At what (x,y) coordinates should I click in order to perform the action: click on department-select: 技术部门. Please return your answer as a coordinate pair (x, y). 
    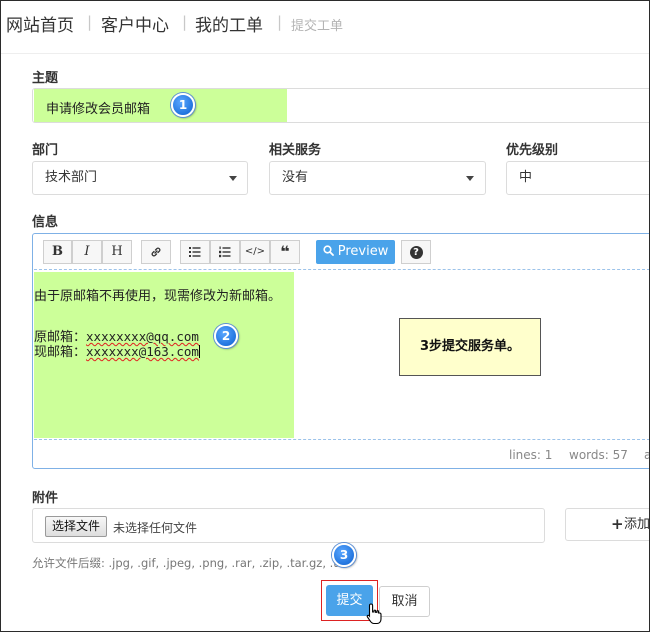
    Looking at the image, I should click on (140, 178).